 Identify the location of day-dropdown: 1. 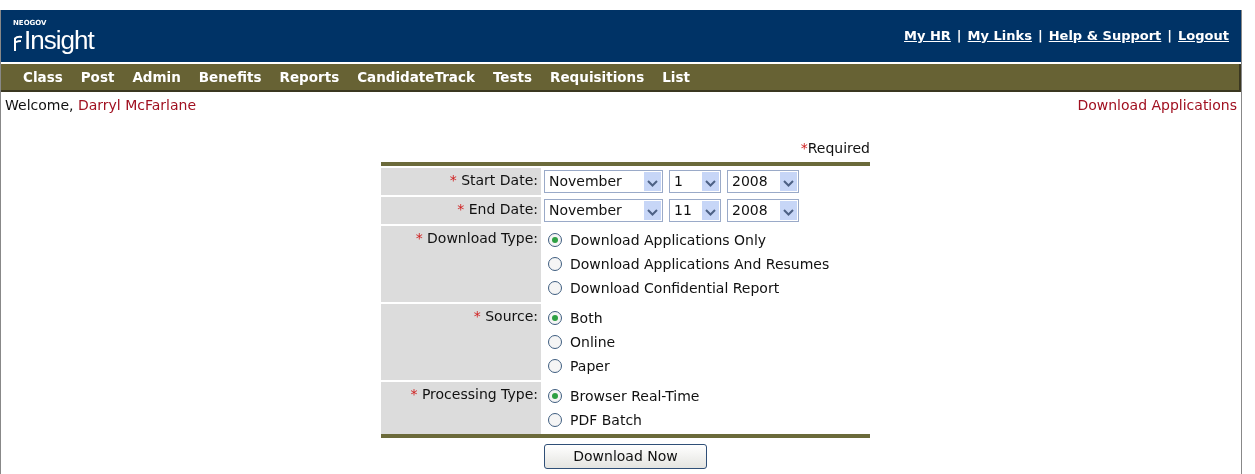
(695, 181).